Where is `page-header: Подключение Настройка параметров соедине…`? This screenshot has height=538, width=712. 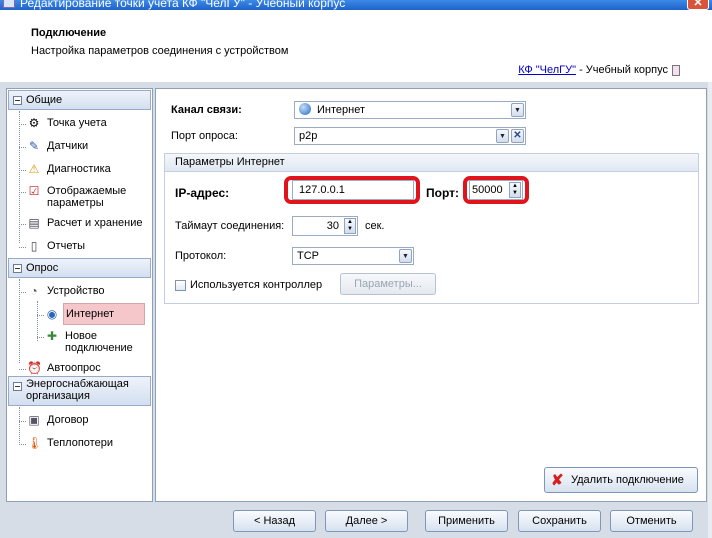
page-header: Подключение Настройка параметров соедине… is located at coordinates (356, 46).